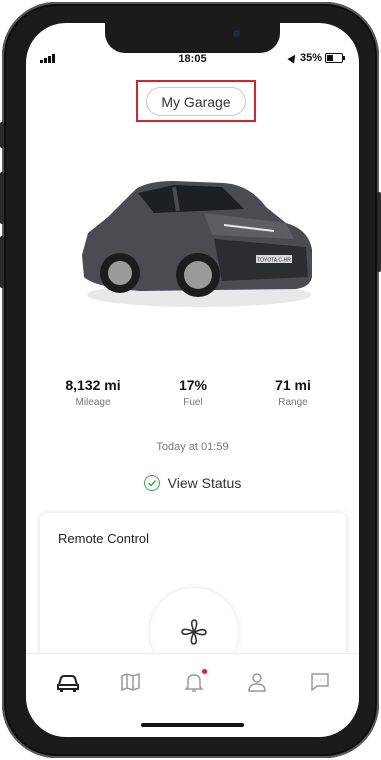 Image resolution: width=381 pixels, height=760 pixels. I want to click on last-updated: Today at 01:59, so click(192, 447).